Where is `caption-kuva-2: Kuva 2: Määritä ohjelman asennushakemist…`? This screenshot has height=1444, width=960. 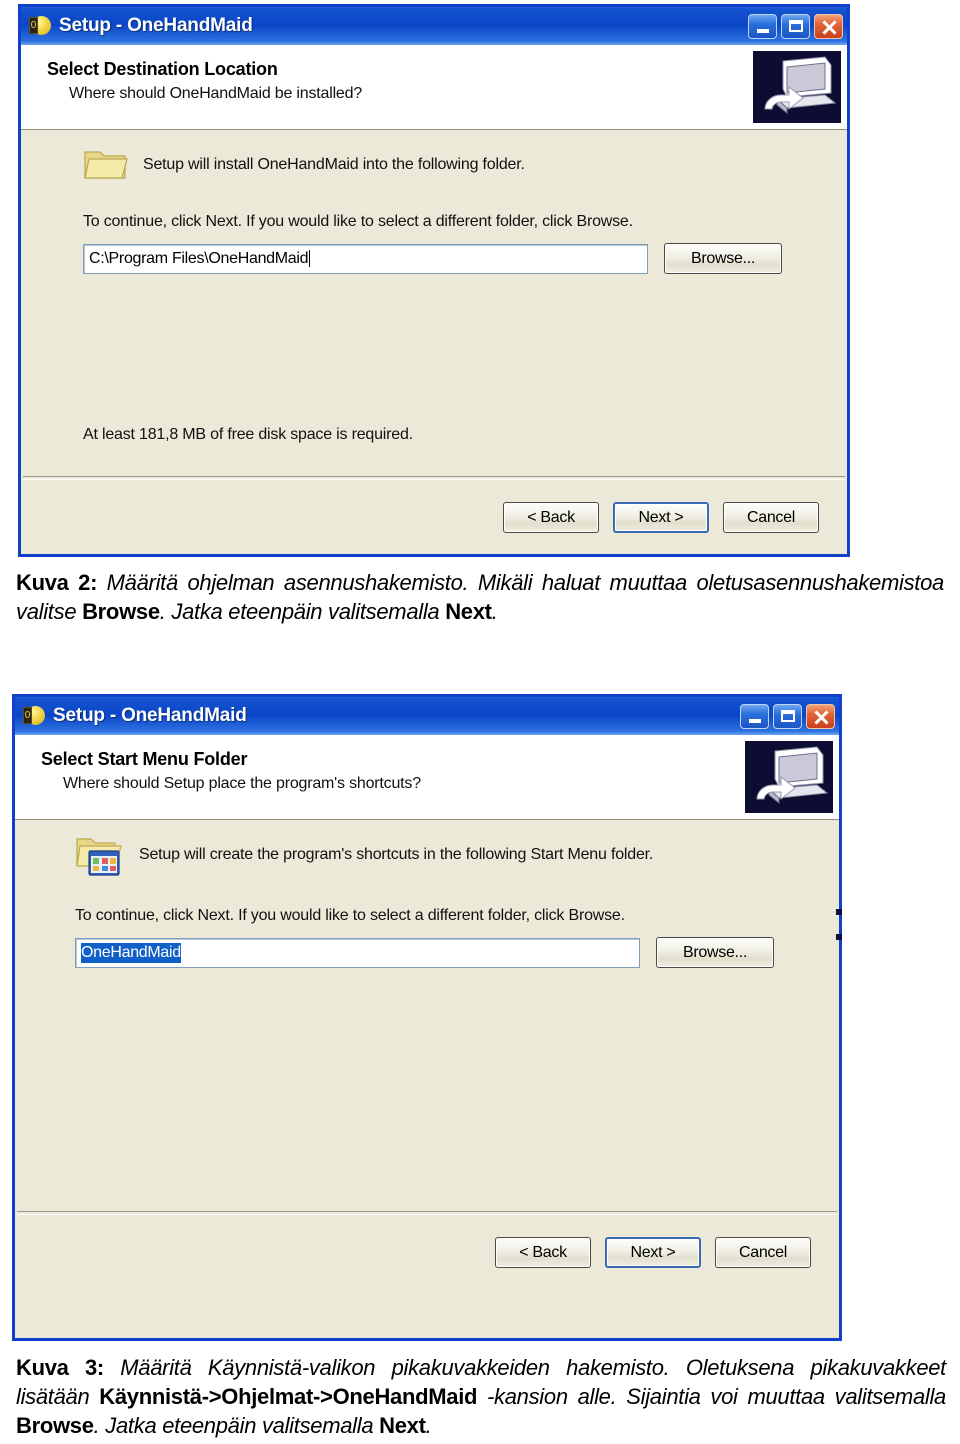 caption-kuva-2: Kuva 2: Määritä ohjelman asennushakemist… is located at coordinates (480, 597).